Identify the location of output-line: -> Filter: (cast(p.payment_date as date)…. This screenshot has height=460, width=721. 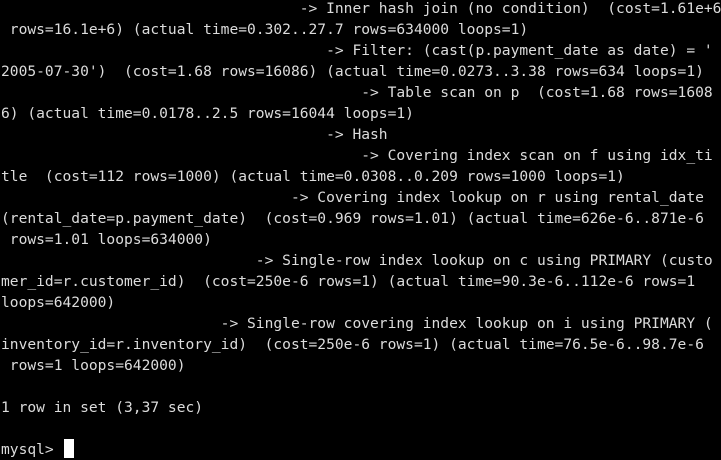
(357, 50).